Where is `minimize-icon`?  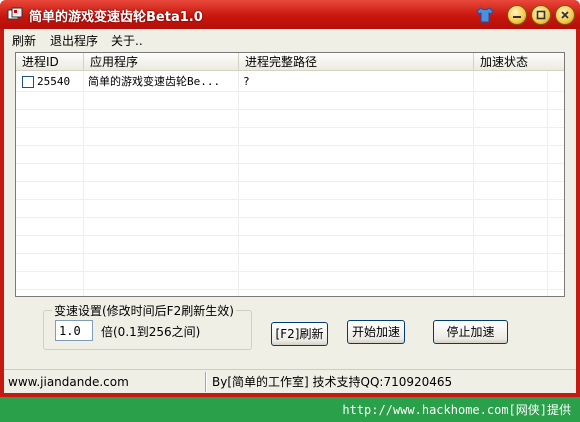 minimize-icon is located at coordinates (517, 17).